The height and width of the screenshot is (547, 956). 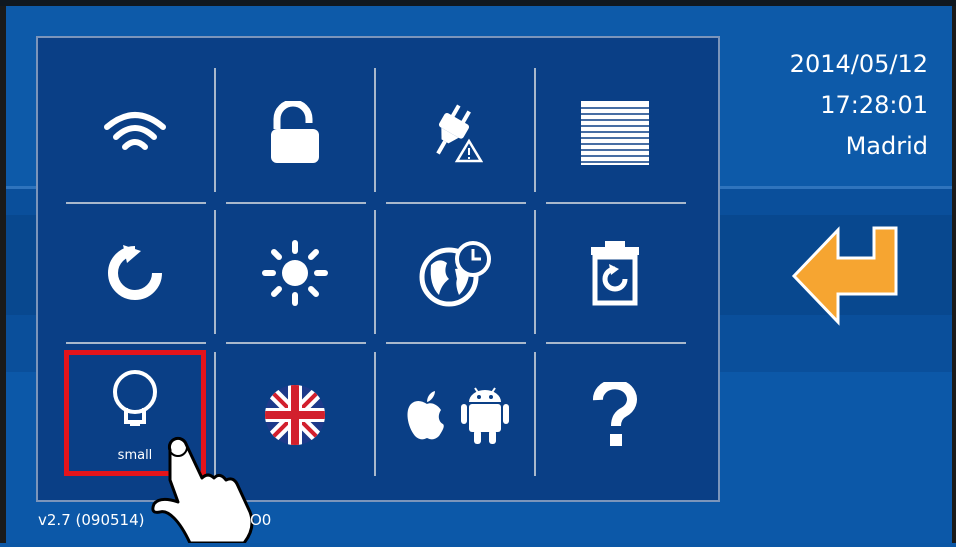 I want to click on refresh-button, so click(x=135, y=273).